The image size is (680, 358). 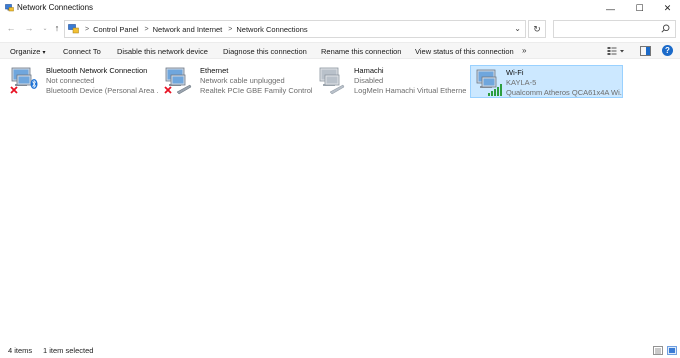 What do you see at coordinates (610, 8) in the screenshot?
I see `minimize-button: —` at bounding box center [610, 8].